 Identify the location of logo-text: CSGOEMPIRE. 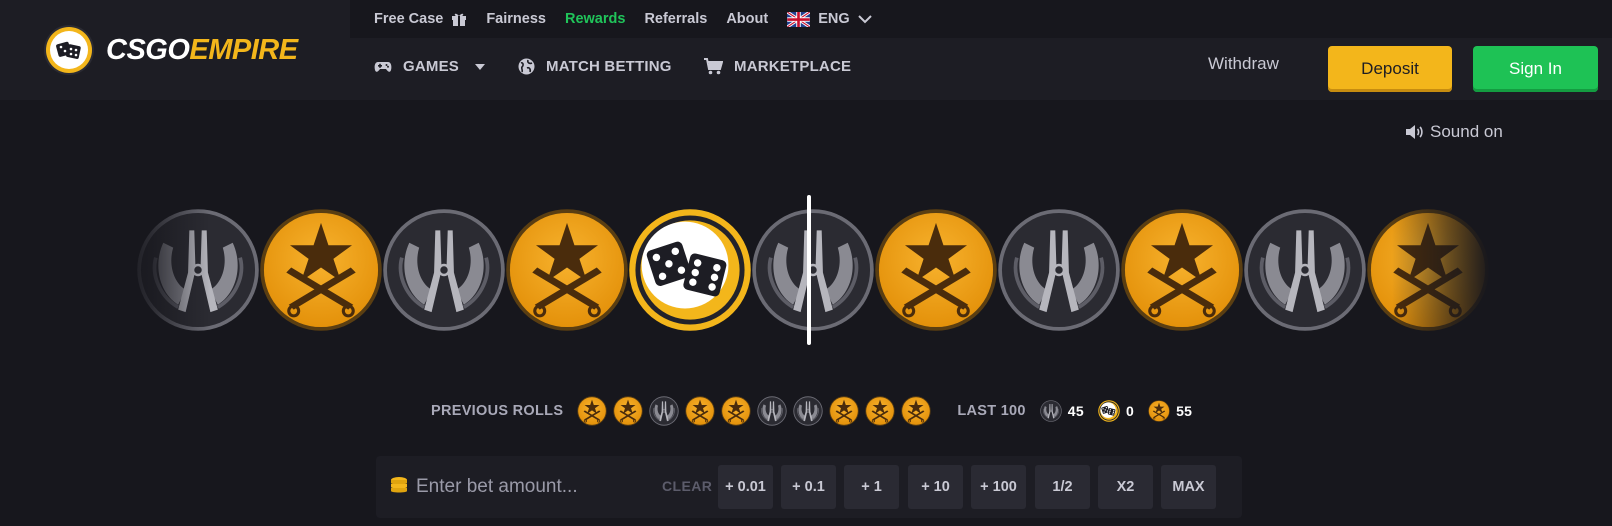
(202, 50).